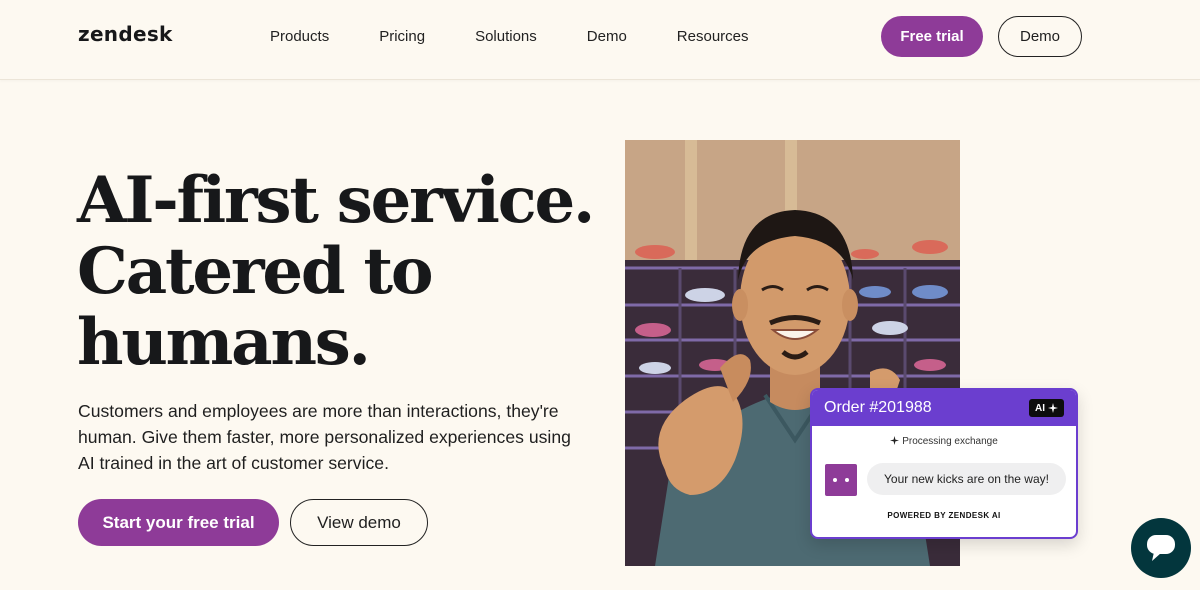 Image resolution: width=1200 pixels, height=590 pixels. What do you see at coordinates (932, 36) in the screenshot?
I see `free-trial-button: Free trial` at bounding box center [932, 36].